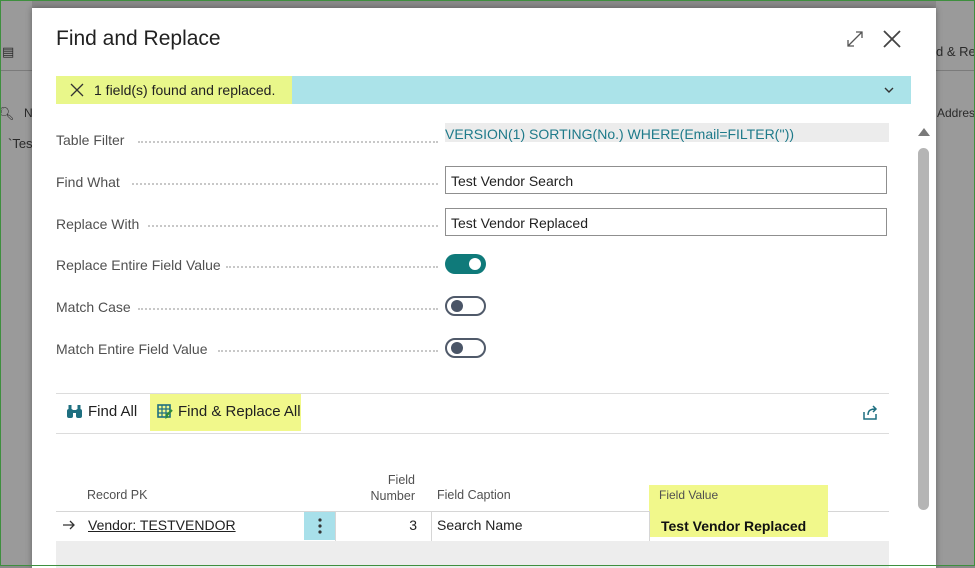  What do you see at coordinates (855, 39) in the screenshot?
I see `expand-icon` at bounding box center [855, 39].